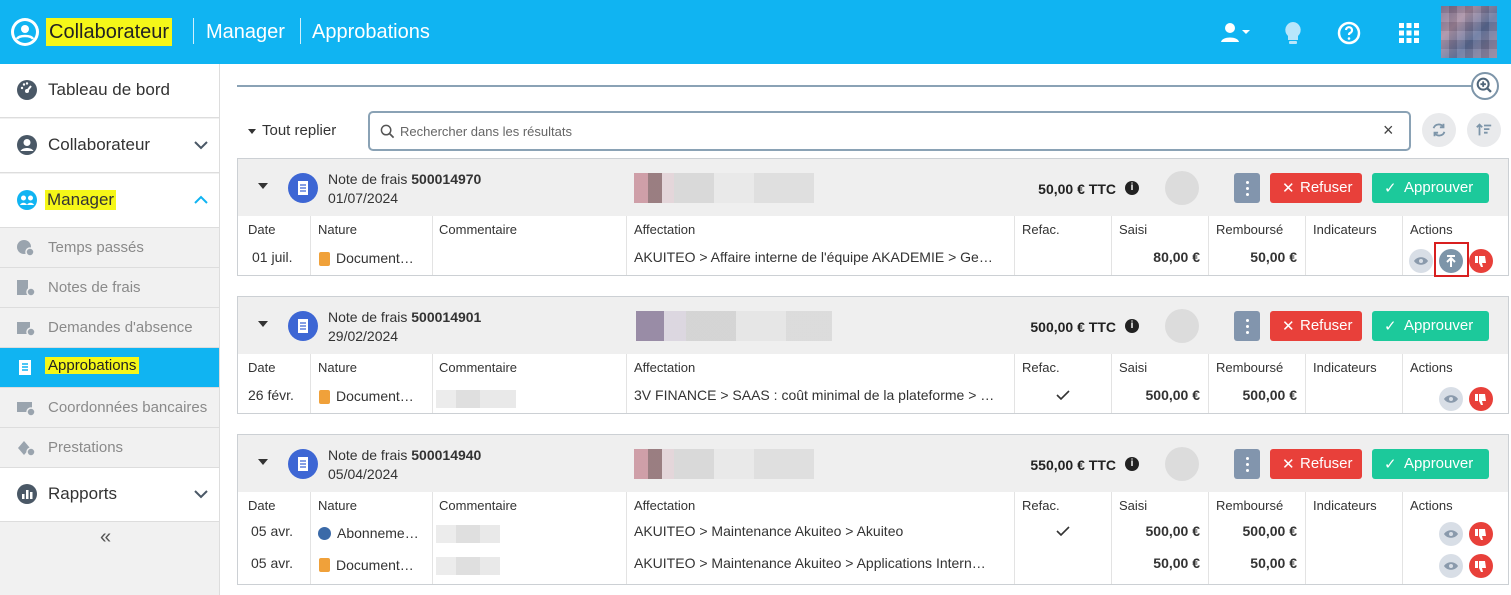 The height and width of the screenshot is (595, 1511). I want to click on apps-grid-icon, so click(1409, 33).